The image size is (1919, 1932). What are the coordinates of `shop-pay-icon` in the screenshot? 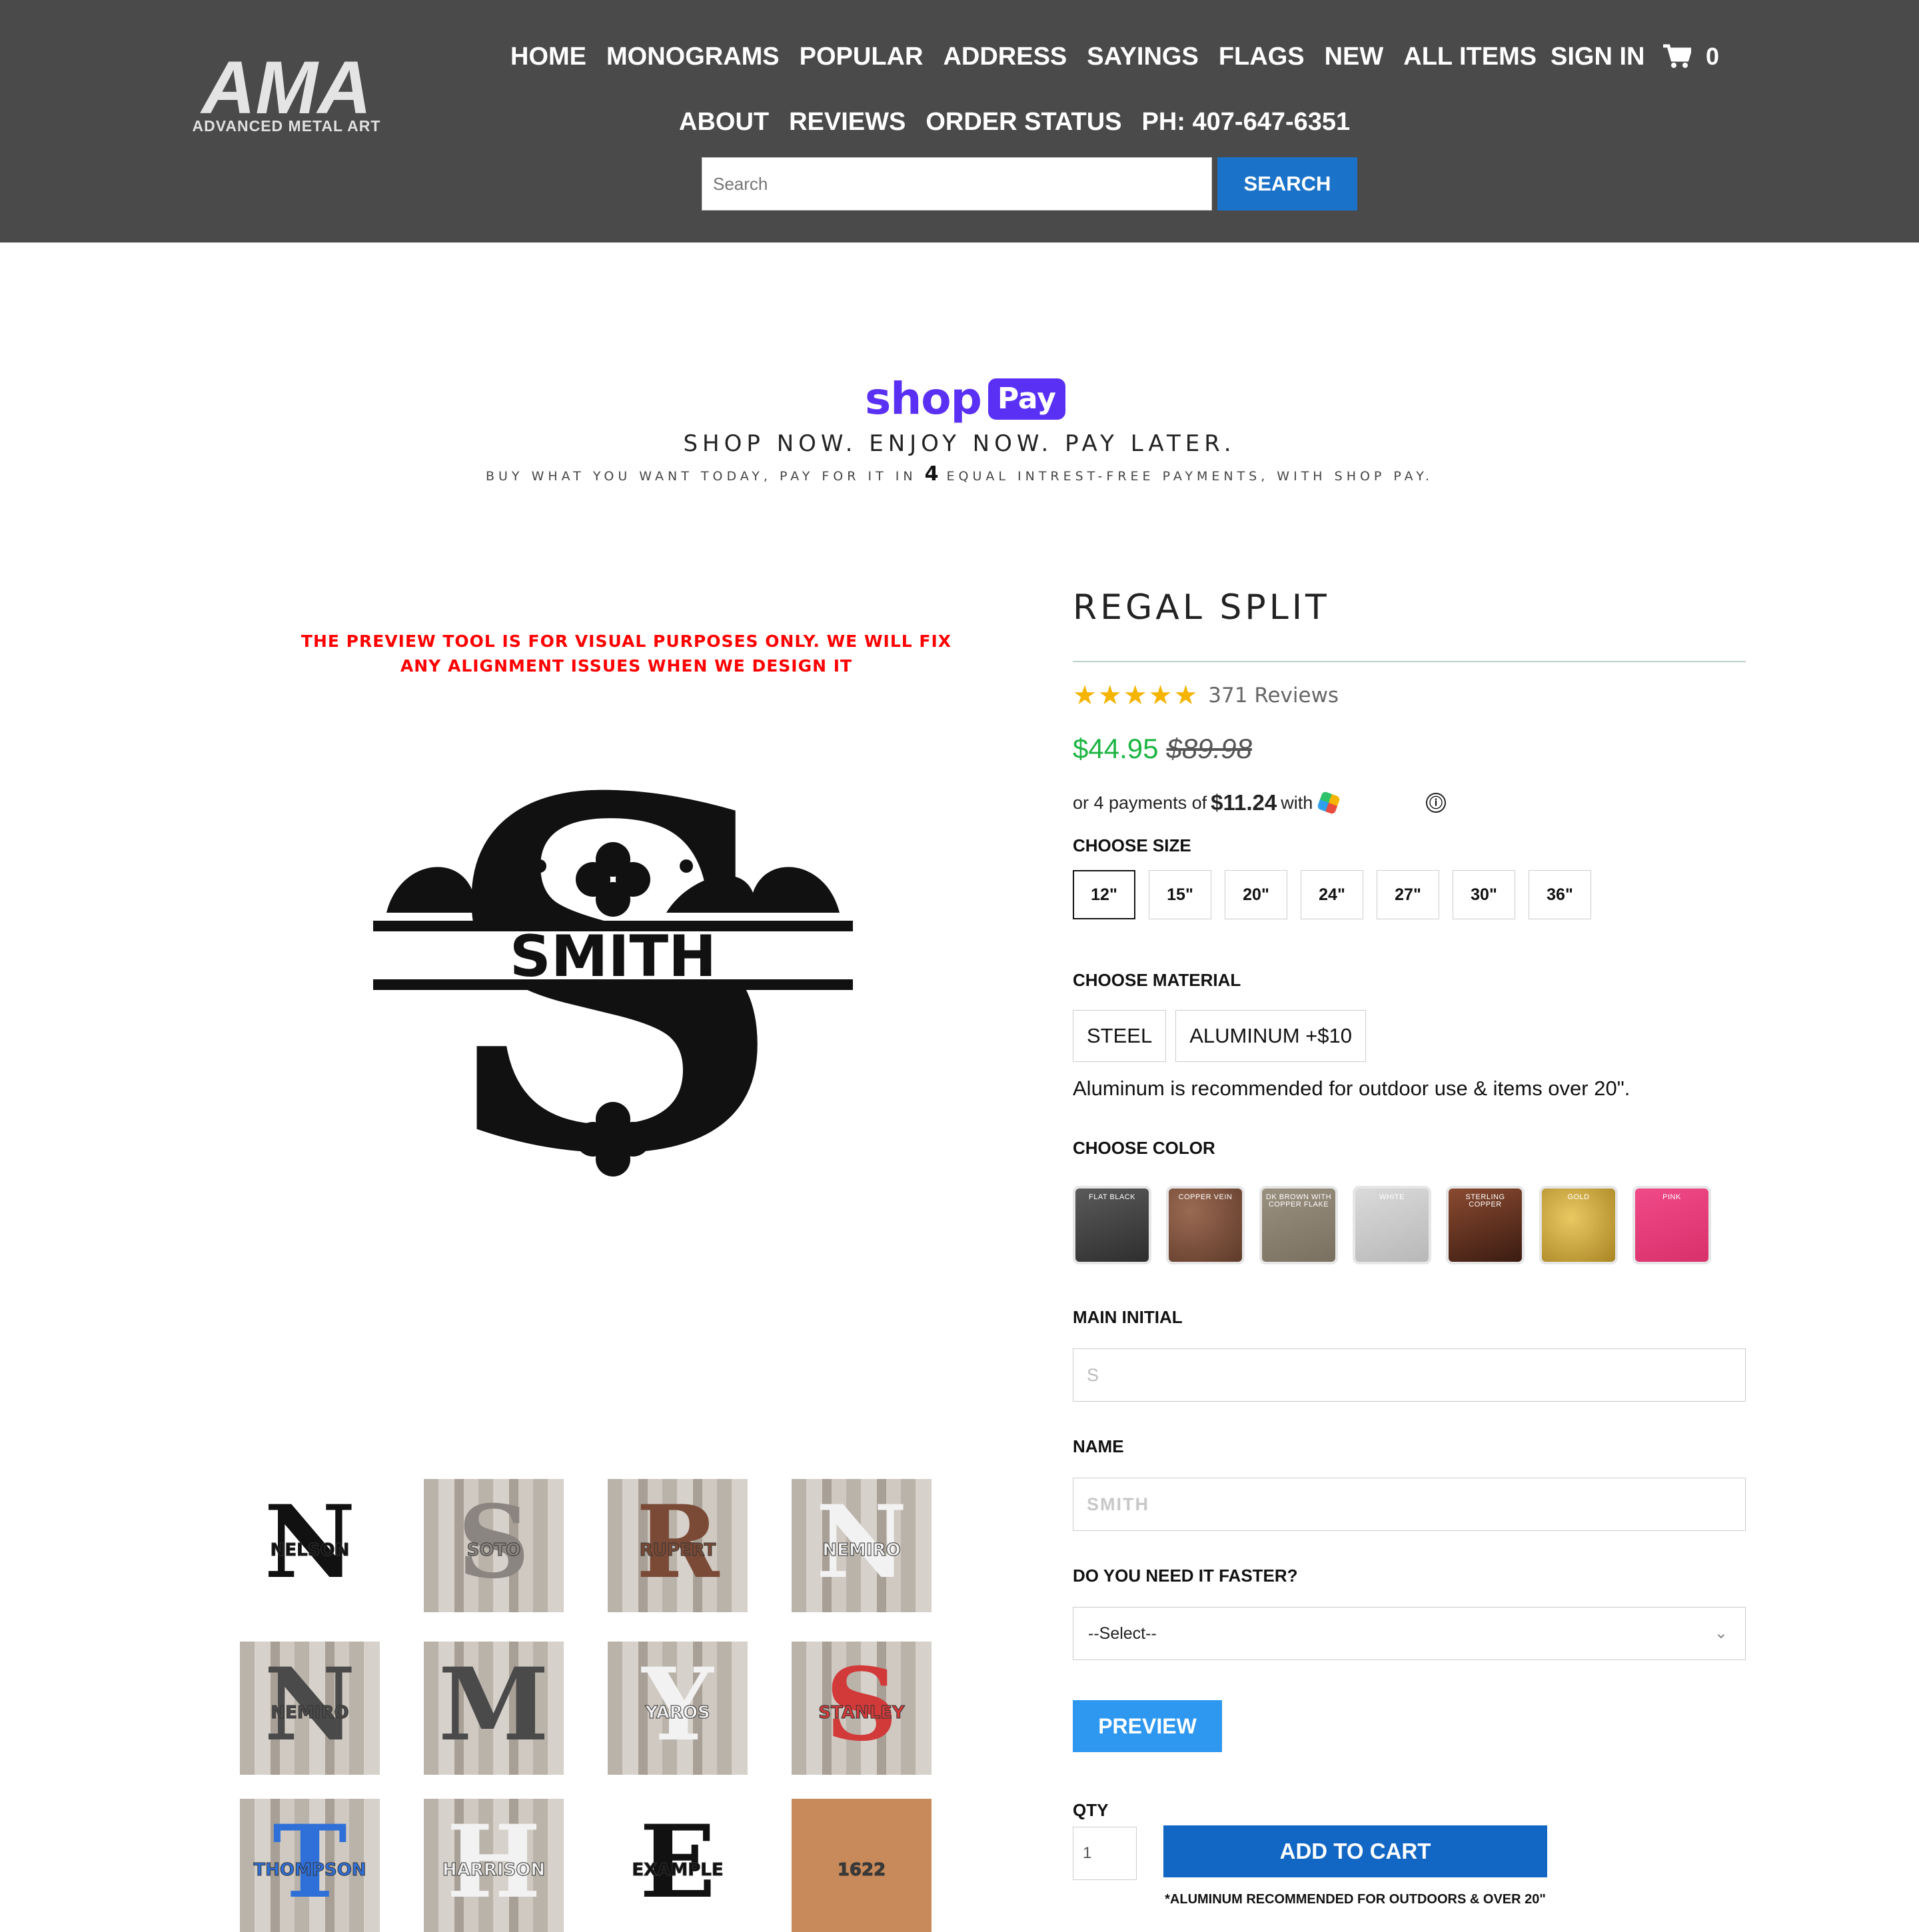 It's located at (1329, 803).